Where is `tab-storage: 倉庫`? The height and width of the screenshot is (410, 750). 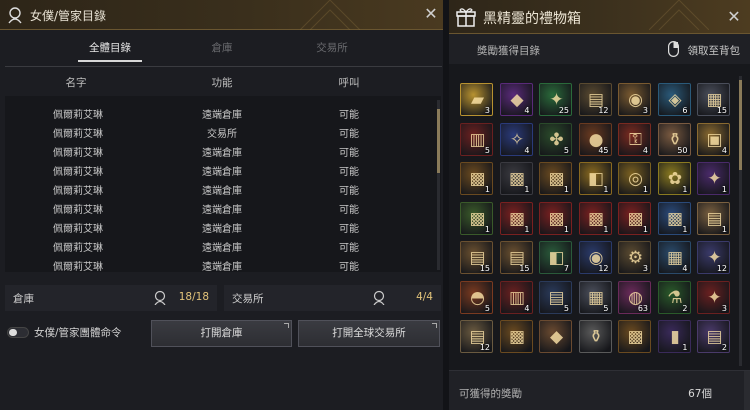 tab-storage: 倉庫 is located at coordinates (222, 50).